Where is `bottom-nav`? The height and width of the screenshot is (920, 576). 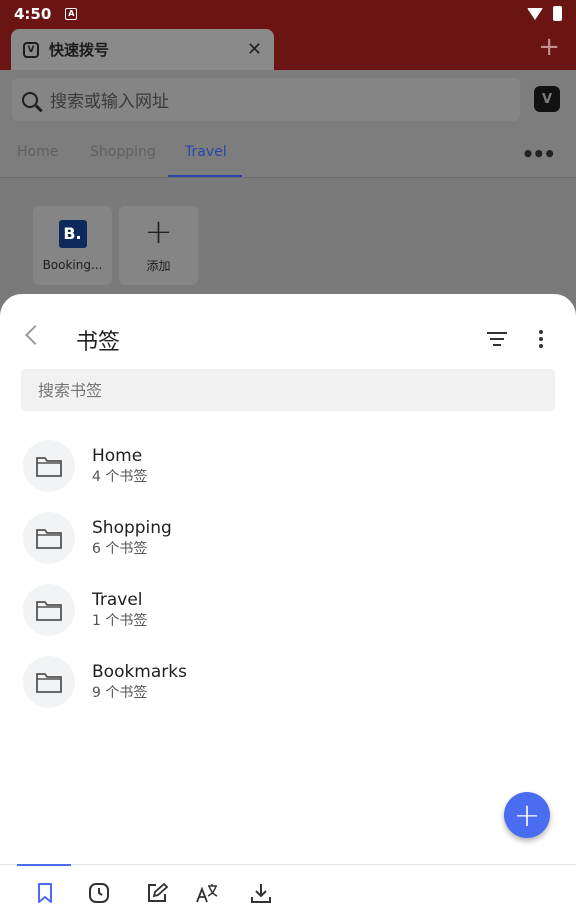
bottom-nav is located at coordinates (288, 892).